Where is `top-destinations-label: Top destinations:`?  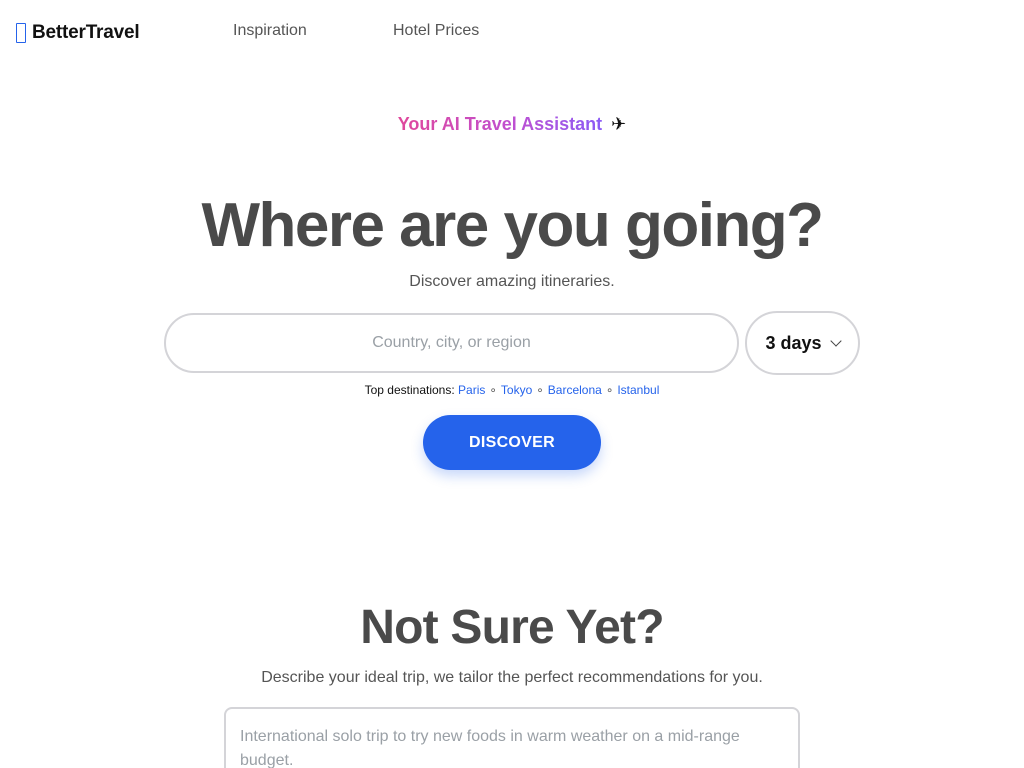
top-destinations-label: Top destinations: is located at coordinates (409, 390).